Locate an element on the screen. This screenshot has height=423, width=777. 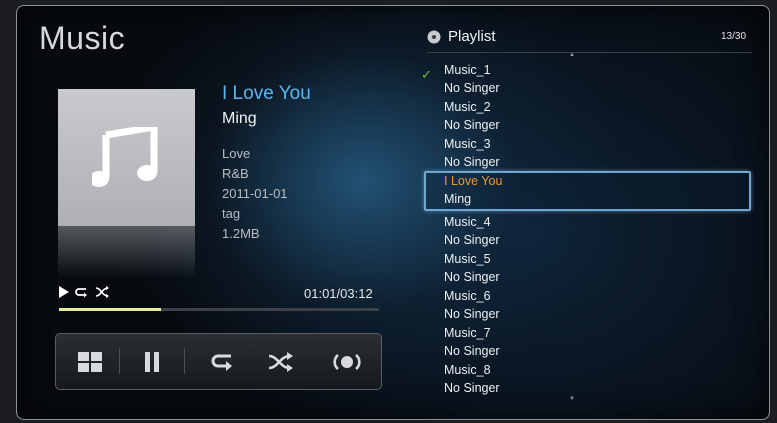
playlist-item: Music_5 No Singer is located at coordinates (589, 268).